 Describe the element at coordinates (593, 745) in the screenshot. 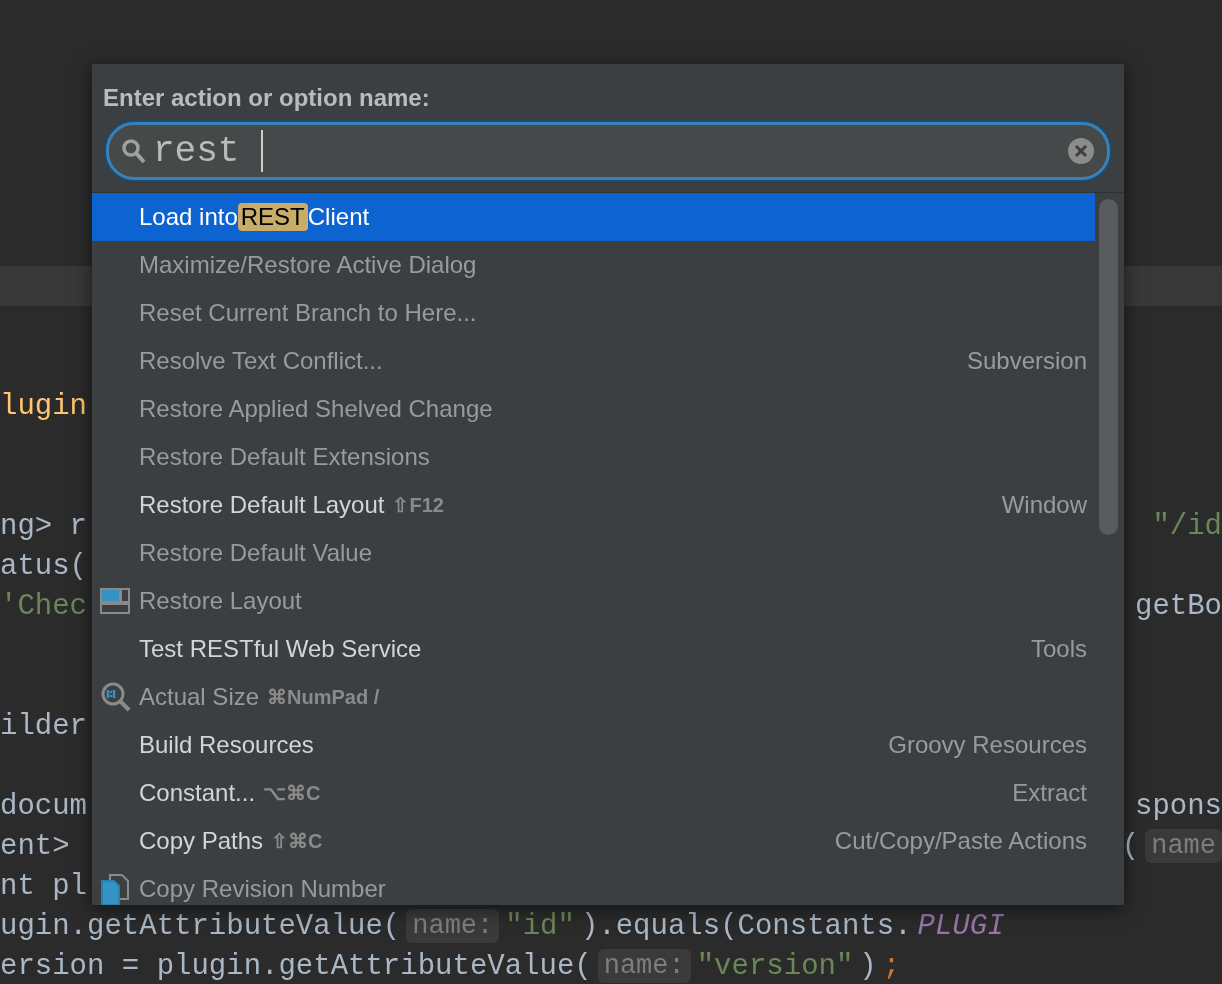

I see `action-item: Build Resources Groovy Resources` at that location.